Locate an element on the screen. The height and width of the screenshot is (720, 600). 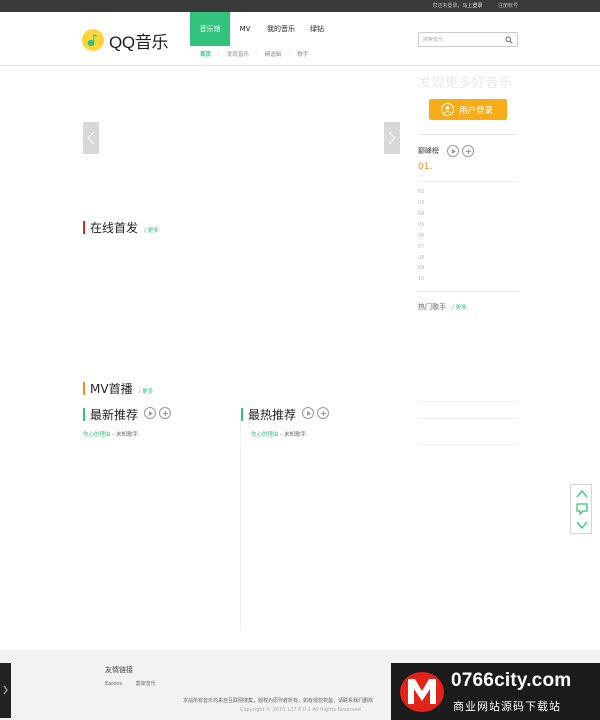
rank-number: 05 is located at coordinates (421, 225).